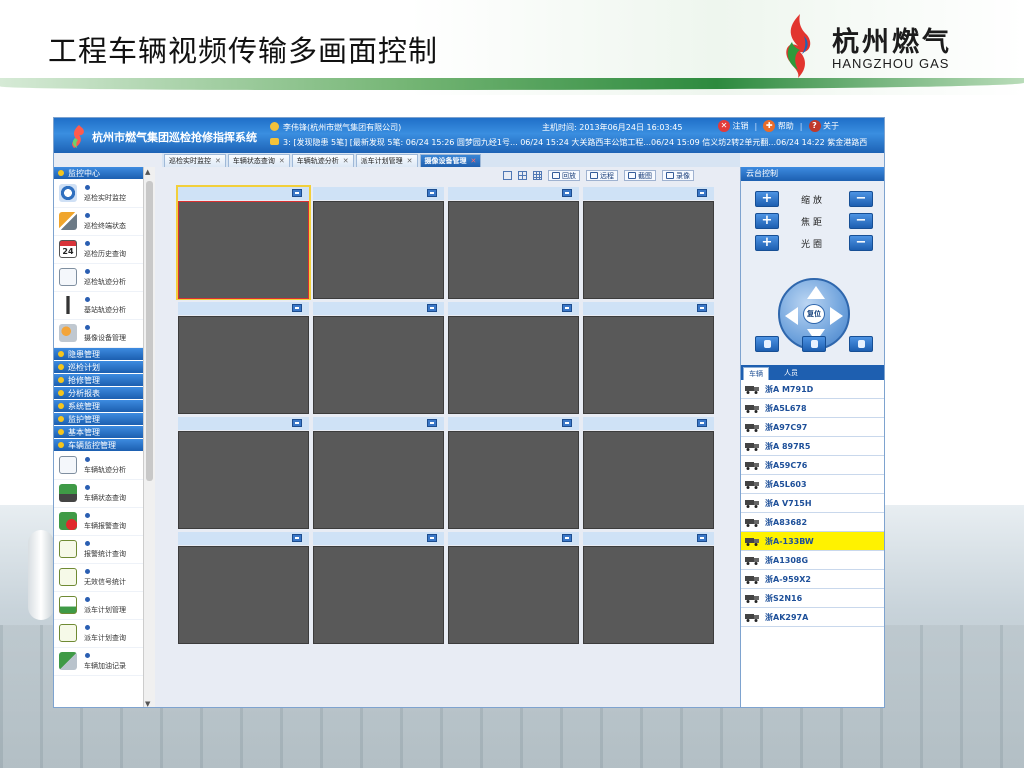  What do you see at coordinates (791, 373) in the screenshot?
I see `tab-personnel: 人员` at bounding box center [791, 373].